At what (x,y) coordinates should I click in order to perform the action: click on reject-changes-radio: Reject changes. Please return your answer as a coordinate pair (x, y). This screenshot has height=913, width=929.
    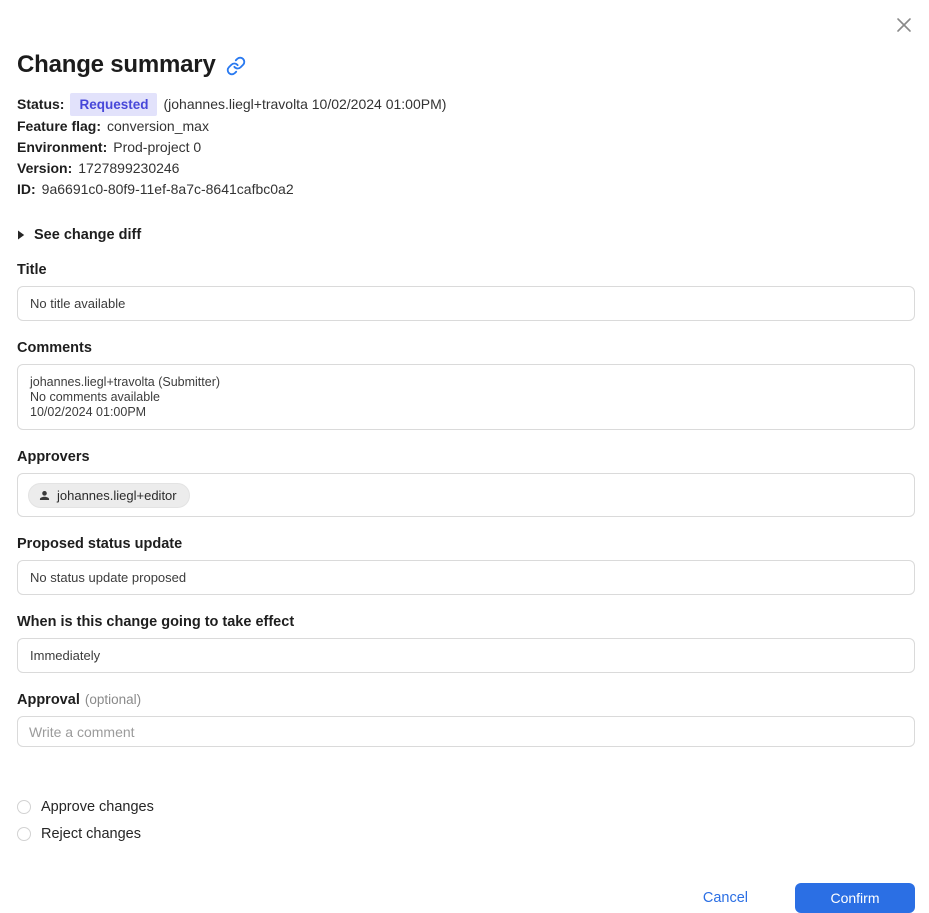
    Looking at the image, I should click on (466, 834).